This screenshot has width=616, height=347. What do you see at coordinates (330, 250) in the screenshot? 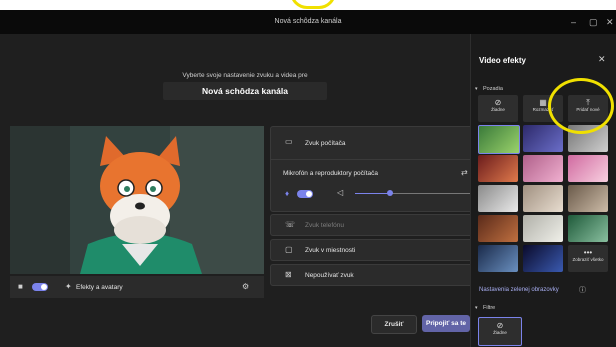
I see `room-audio-option: Zvuk v miestnosti` at bounding box center [330, 250].